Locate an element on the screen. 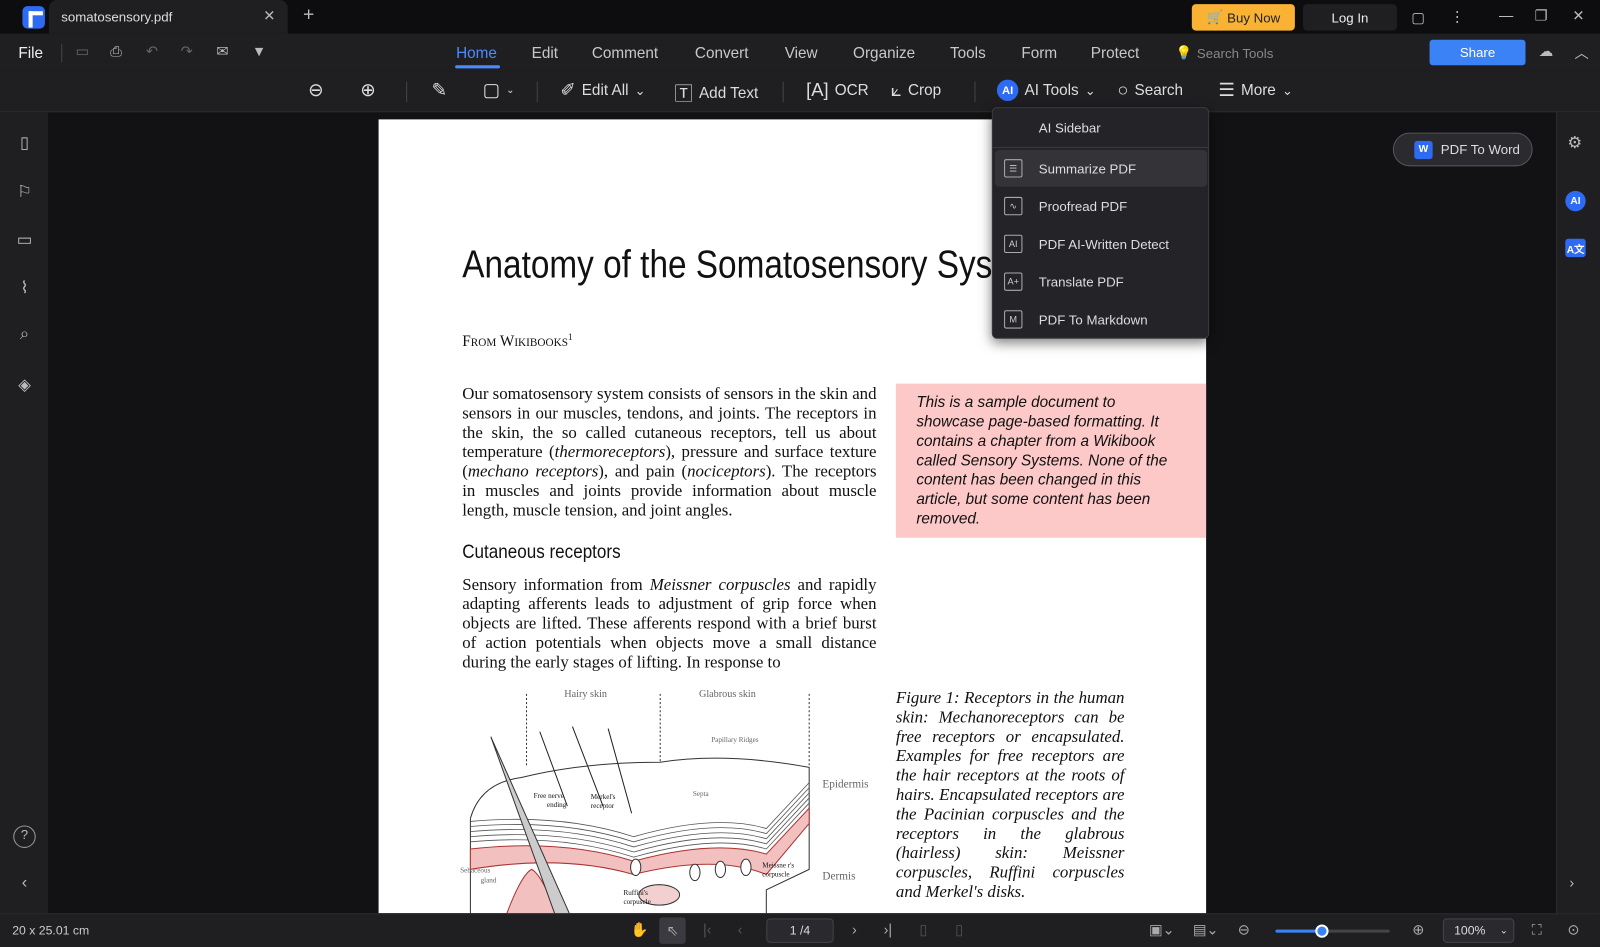 The height and width of the screenshot is (947, 1600). menu-lines-icon: ☰ is located at coordinates (1226, 89).